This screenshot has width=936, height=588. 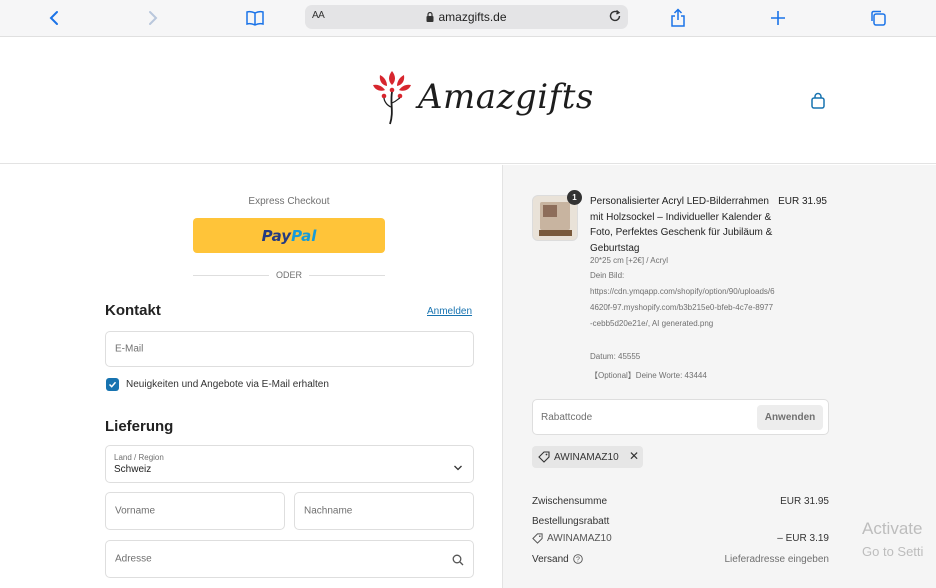 What do you see at coordinates (506, 97) in the screenshot?
I see `brand-name: Amazgifts` at bounding box center [506, 97].